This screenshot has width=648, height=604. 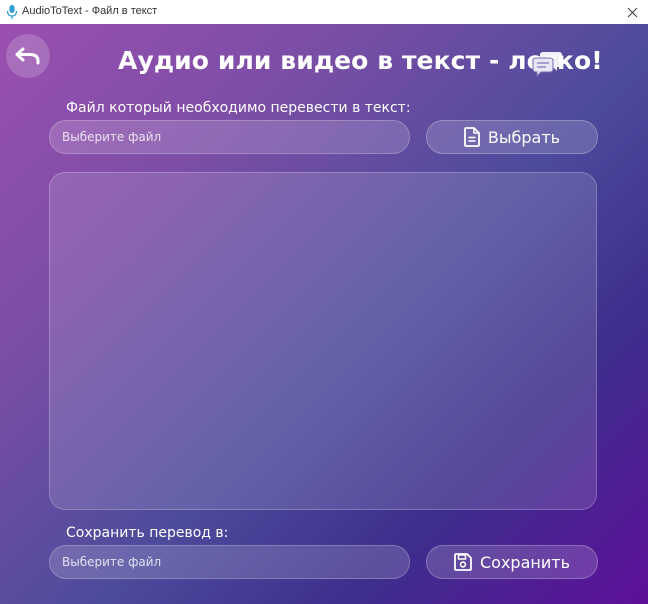 I want to click on output-file-field, so click(x=229, y=562).